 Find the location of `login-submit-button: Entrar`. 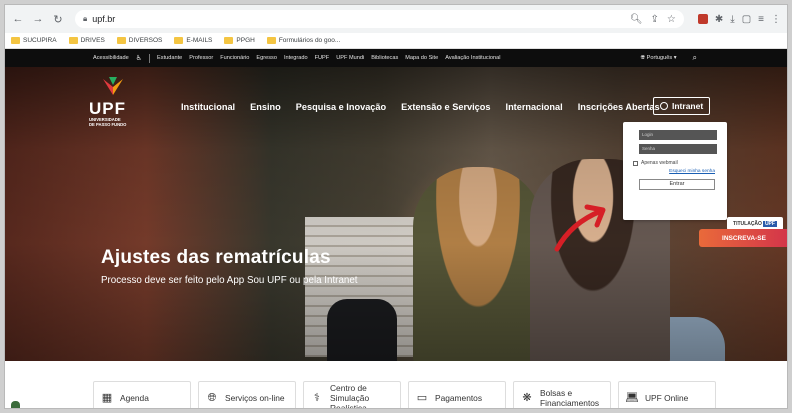

login-submit-button: Entrar is located at coordinates (677, 184).